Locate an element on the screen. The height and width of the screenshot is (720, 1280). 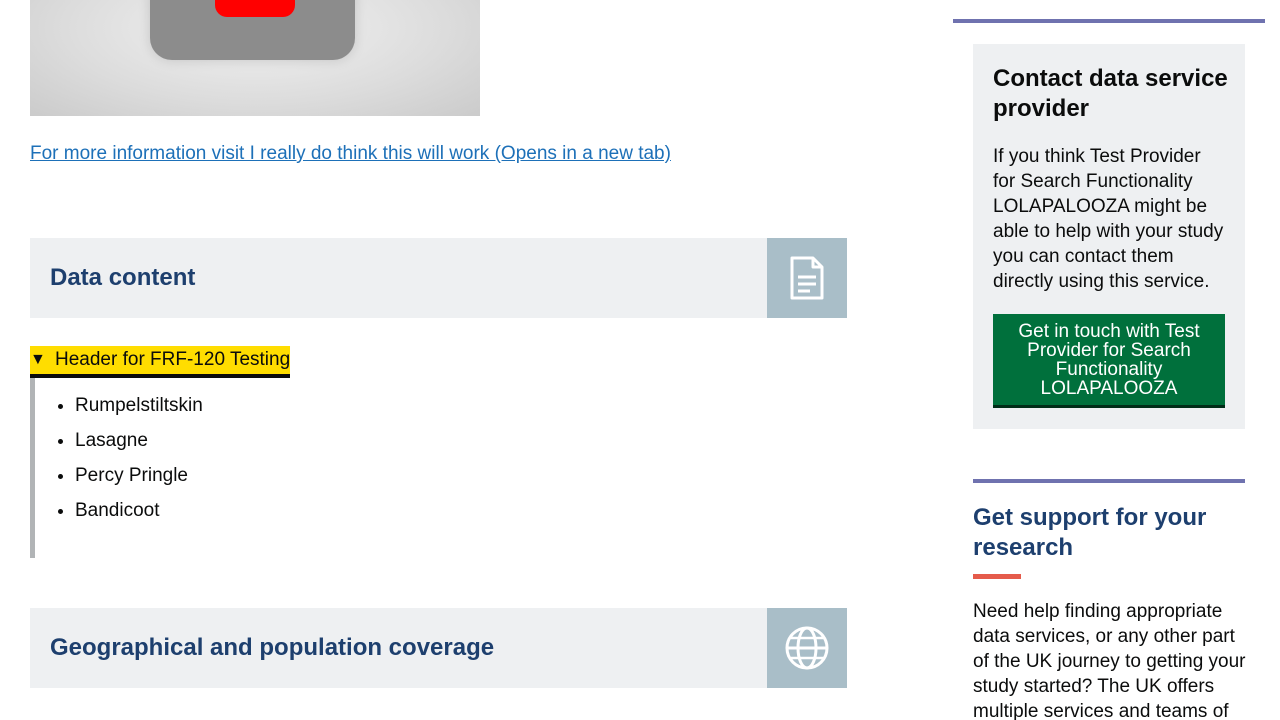
support-accent-bar is located at coordinates (997, 576).